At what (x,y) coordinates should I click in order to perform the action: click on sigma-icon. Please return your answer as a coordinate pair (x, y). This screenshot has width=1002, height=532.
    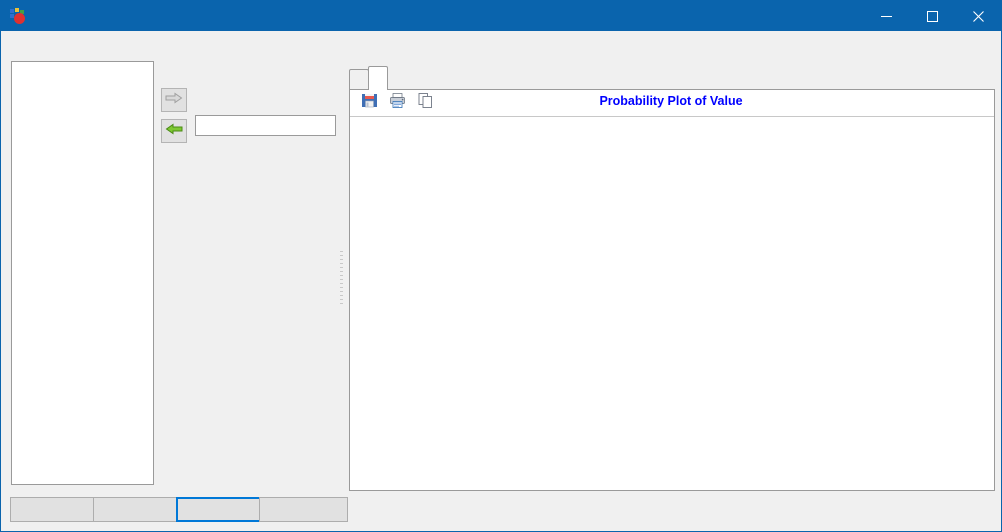
    Looking at the image, I should click on (19, 18).